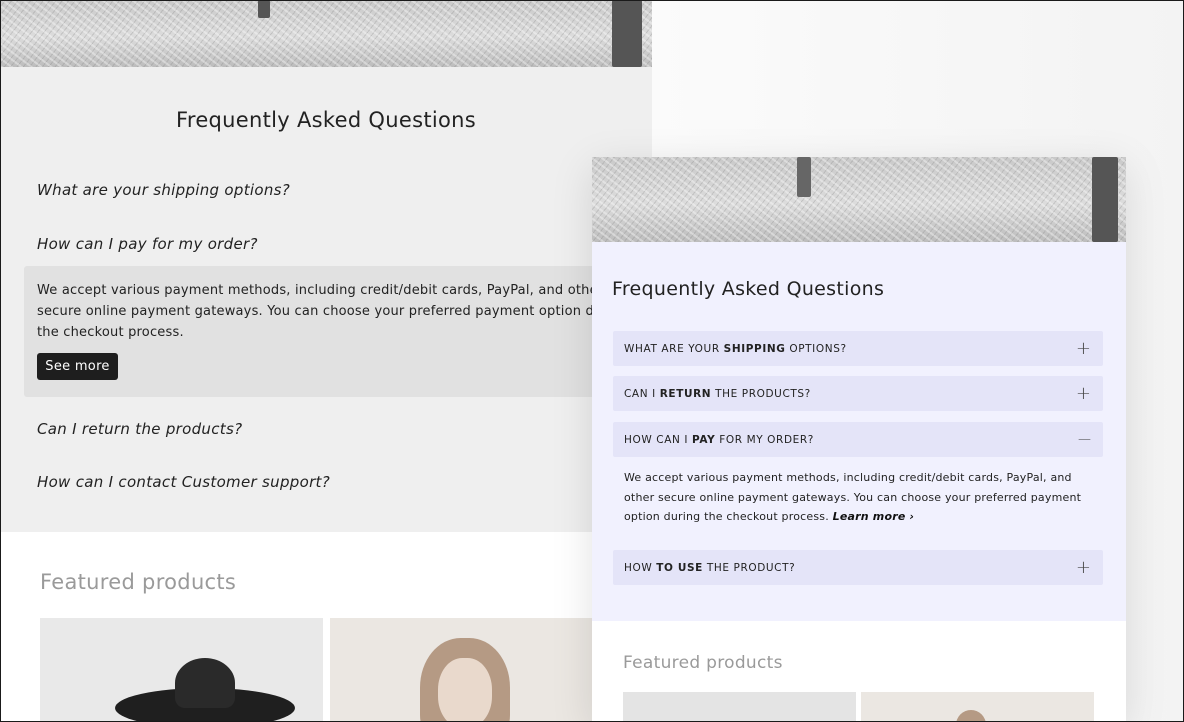 The height and width of the screenshot is (722, 1184). Describe the element at coordinates (874, 516) in the screenshot. I see `learn-more-link: Learn more ›` at that location.